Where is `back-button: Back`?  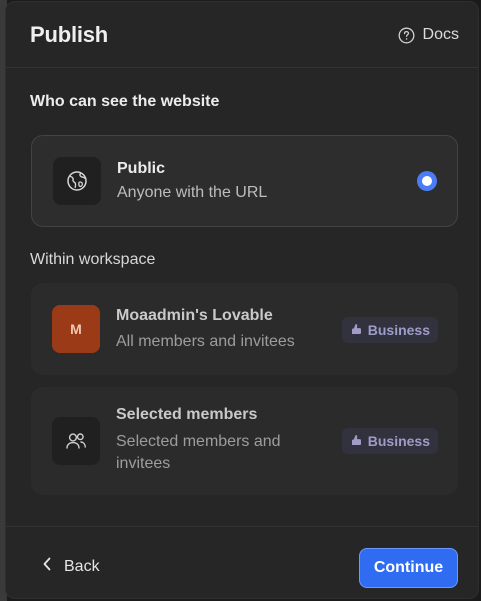 back-button: Back is located at coordinates (71, 566).